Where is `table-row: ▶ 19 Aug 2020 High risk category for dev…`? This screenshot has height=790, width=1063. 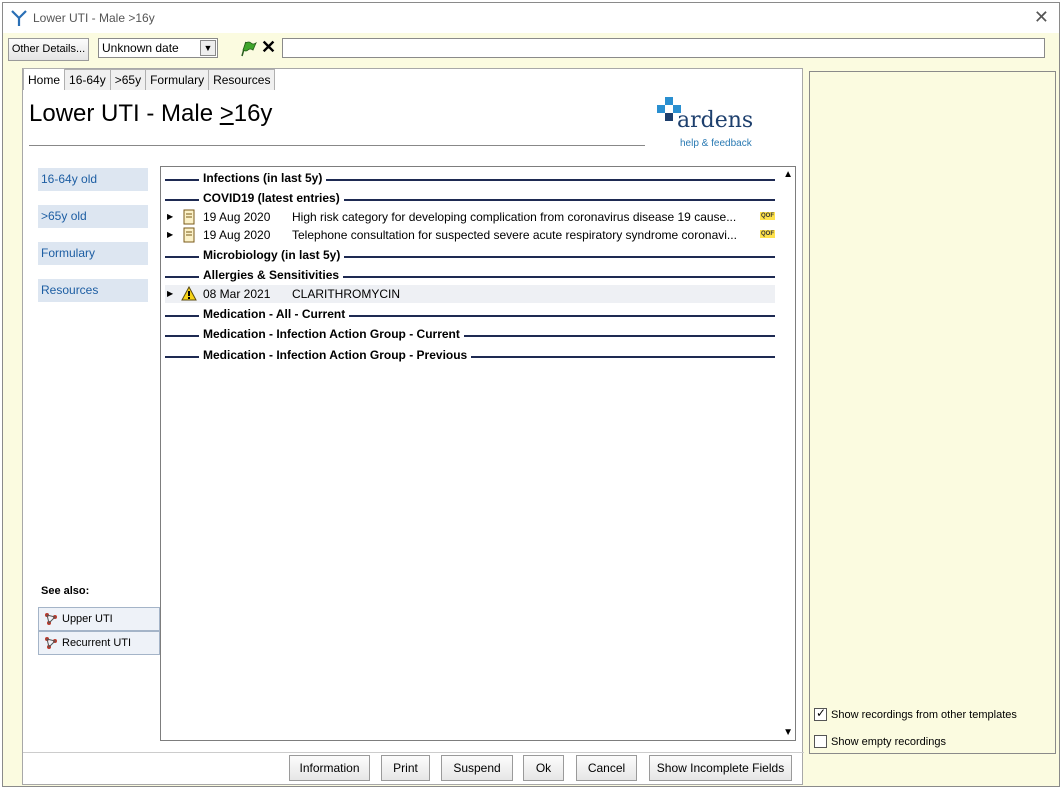
table-row: ▶ 19 Aug 2020 High risk category for dev… is located at coordinates (470, 217).